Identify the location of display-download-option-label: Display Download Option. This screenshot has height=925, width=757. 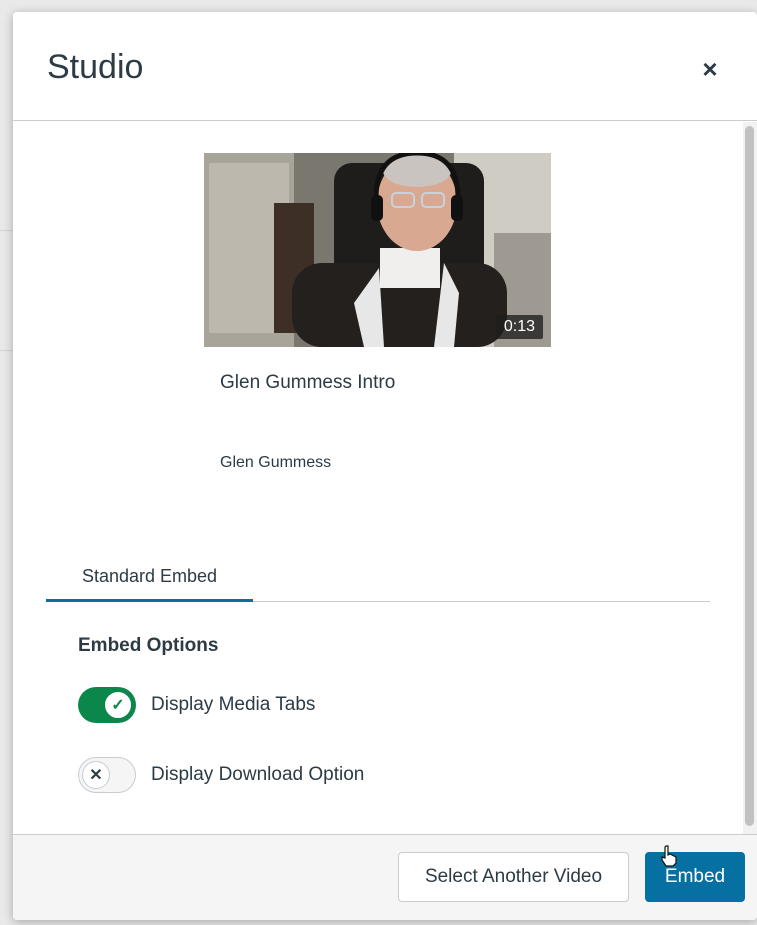
(258, 774).